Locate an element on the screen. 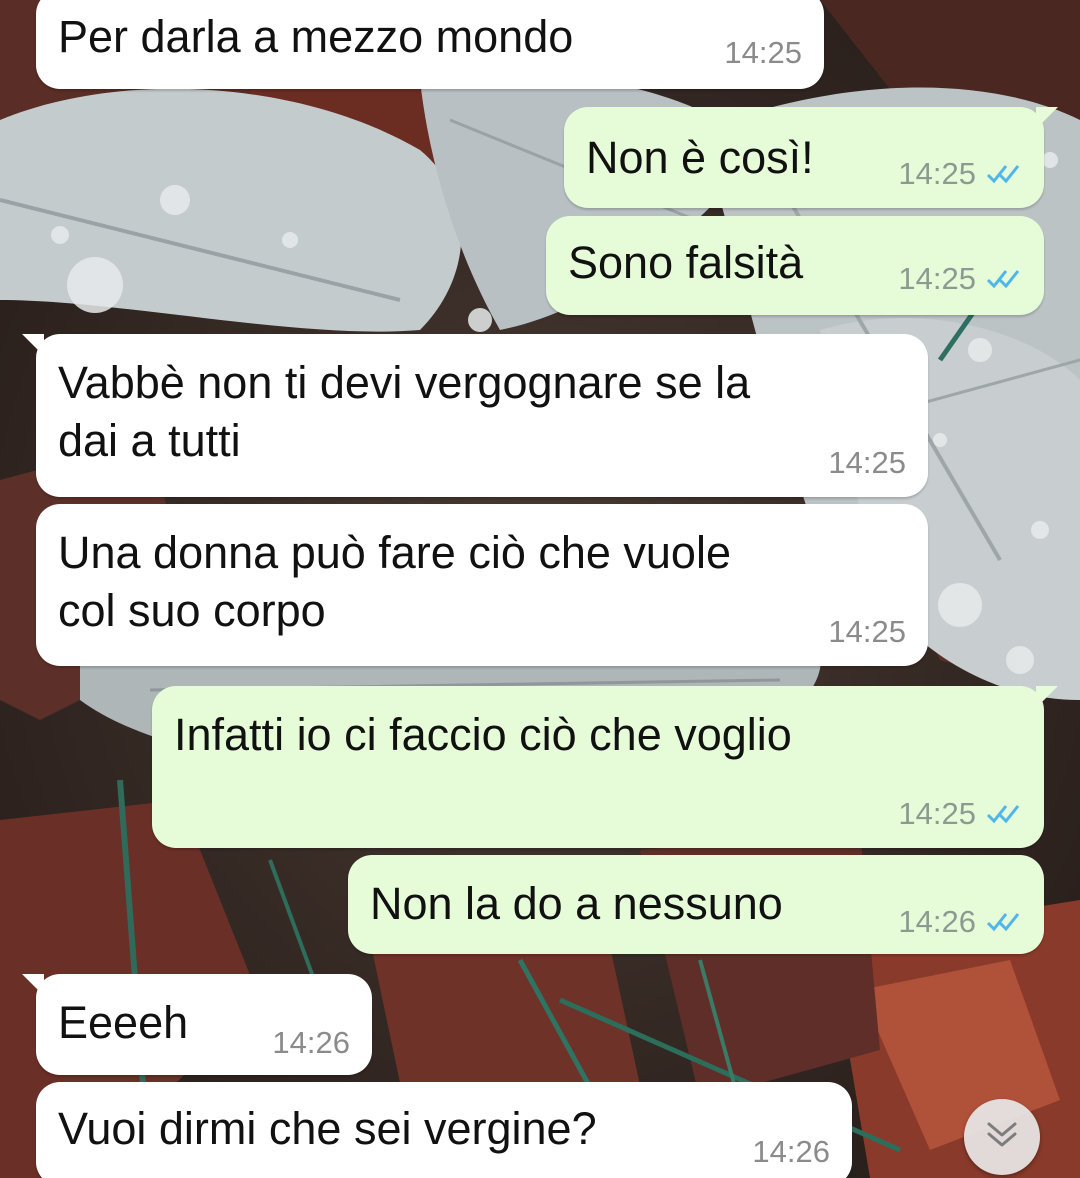 Image resolution: width=1080 pixels, height=1178 pixels. message-bubble-outgoing: Sono falsità 14:25 is located at coordinates (795, 265).